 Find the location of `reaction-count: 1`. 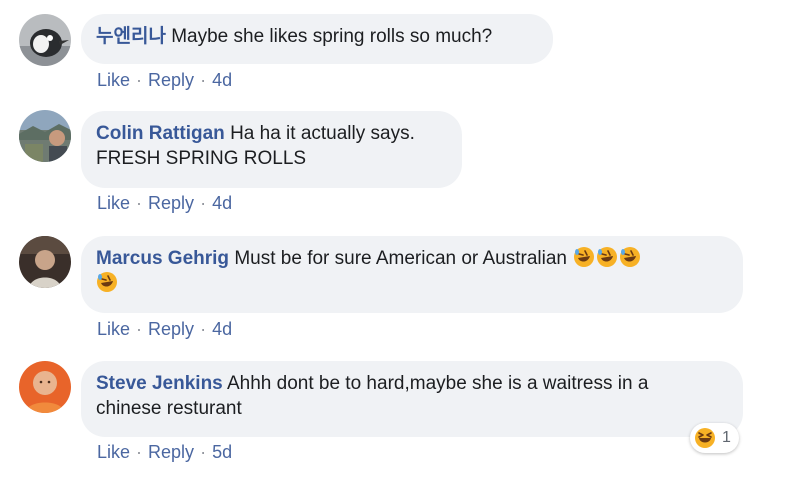

reaction-count: 1 is located at coordinates (726, 437).